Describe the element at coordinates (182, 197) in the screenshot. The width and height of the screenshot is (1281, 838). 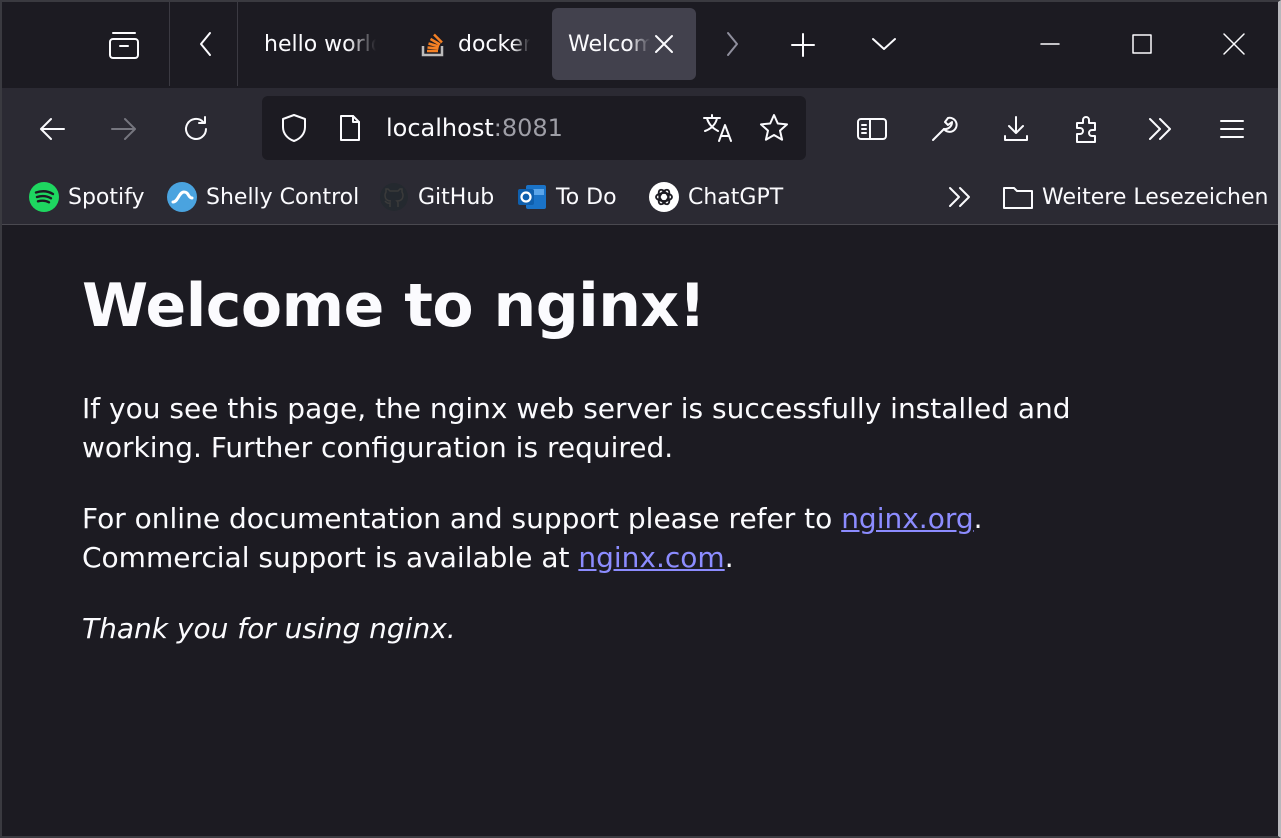
I see `shelly-icon` at that location.